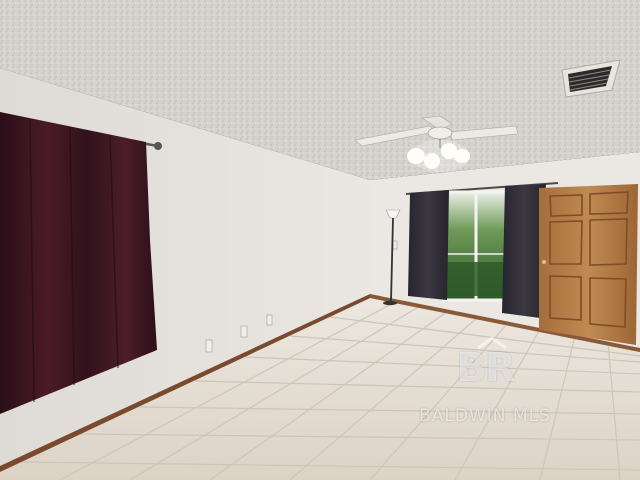 The width and height of the screenshot is (640, 480). Describe the element at coordinates (485, 368) in the screenshot. I see `watermark-logo: BR` at that location.